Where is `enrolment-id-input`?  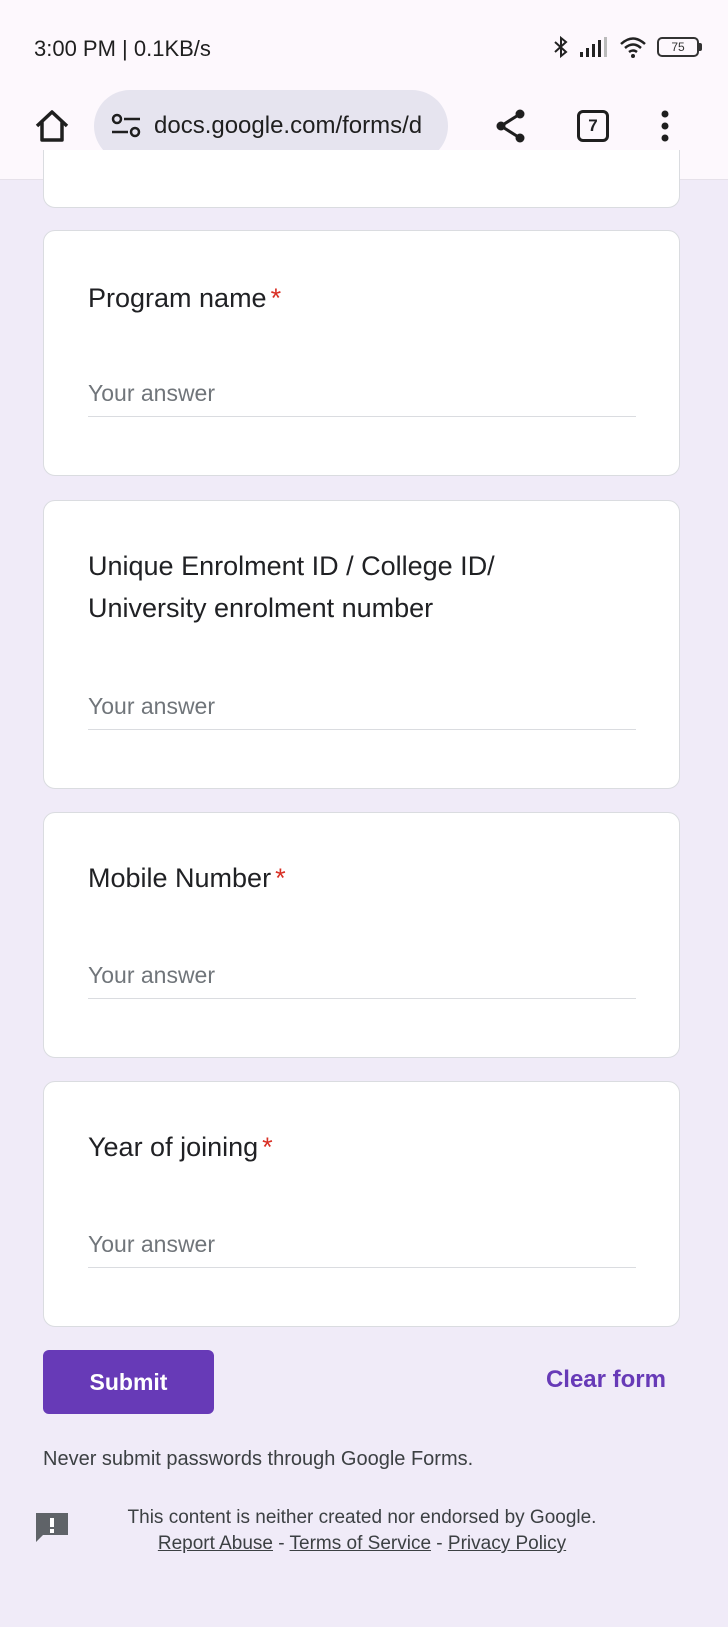 enrolment-id-input is located at coordinates (362, 707).